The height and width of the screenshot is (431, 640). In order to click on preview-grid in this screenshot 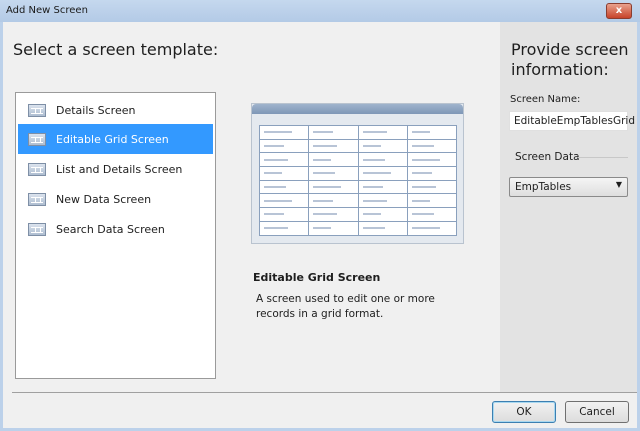, I will do `click(358, 180)`.